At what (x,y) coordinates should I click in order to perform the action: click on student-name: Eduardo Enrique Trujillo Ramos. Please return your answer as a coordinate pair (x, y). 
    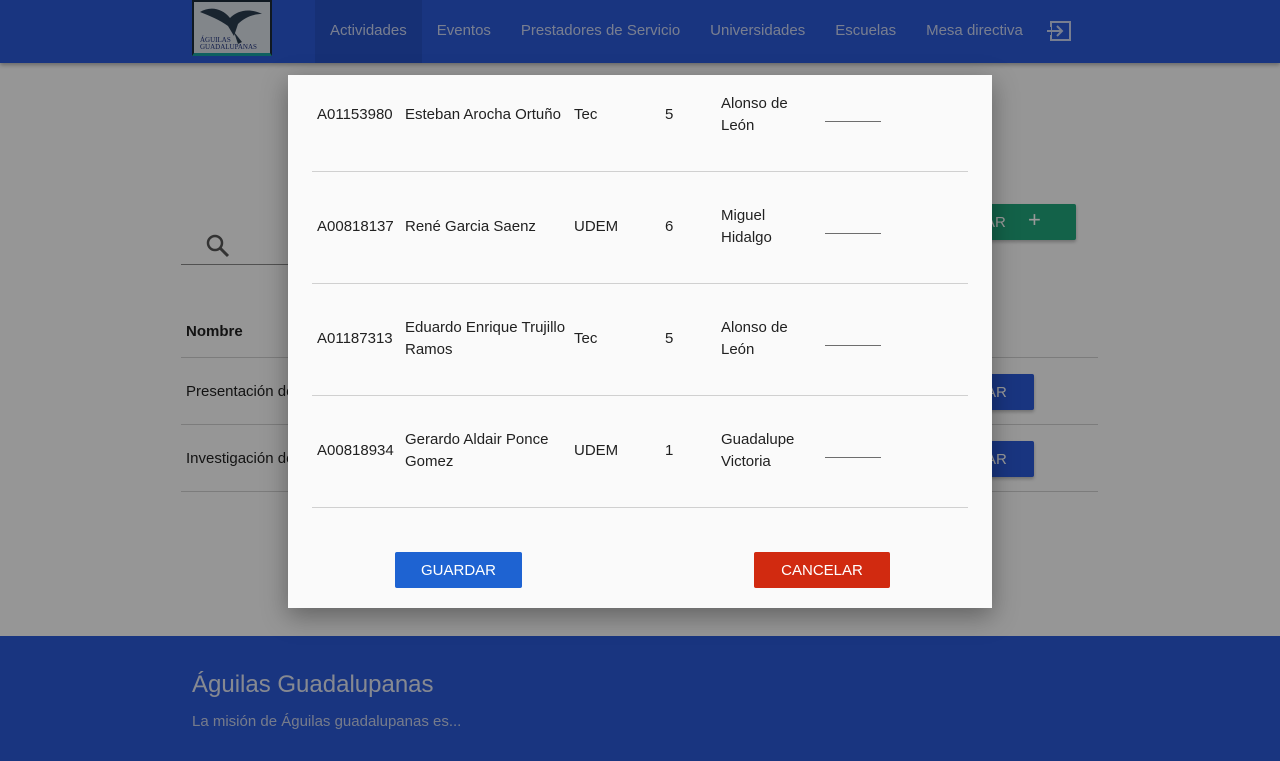
    Looking at the image, I should click on (485, 338).